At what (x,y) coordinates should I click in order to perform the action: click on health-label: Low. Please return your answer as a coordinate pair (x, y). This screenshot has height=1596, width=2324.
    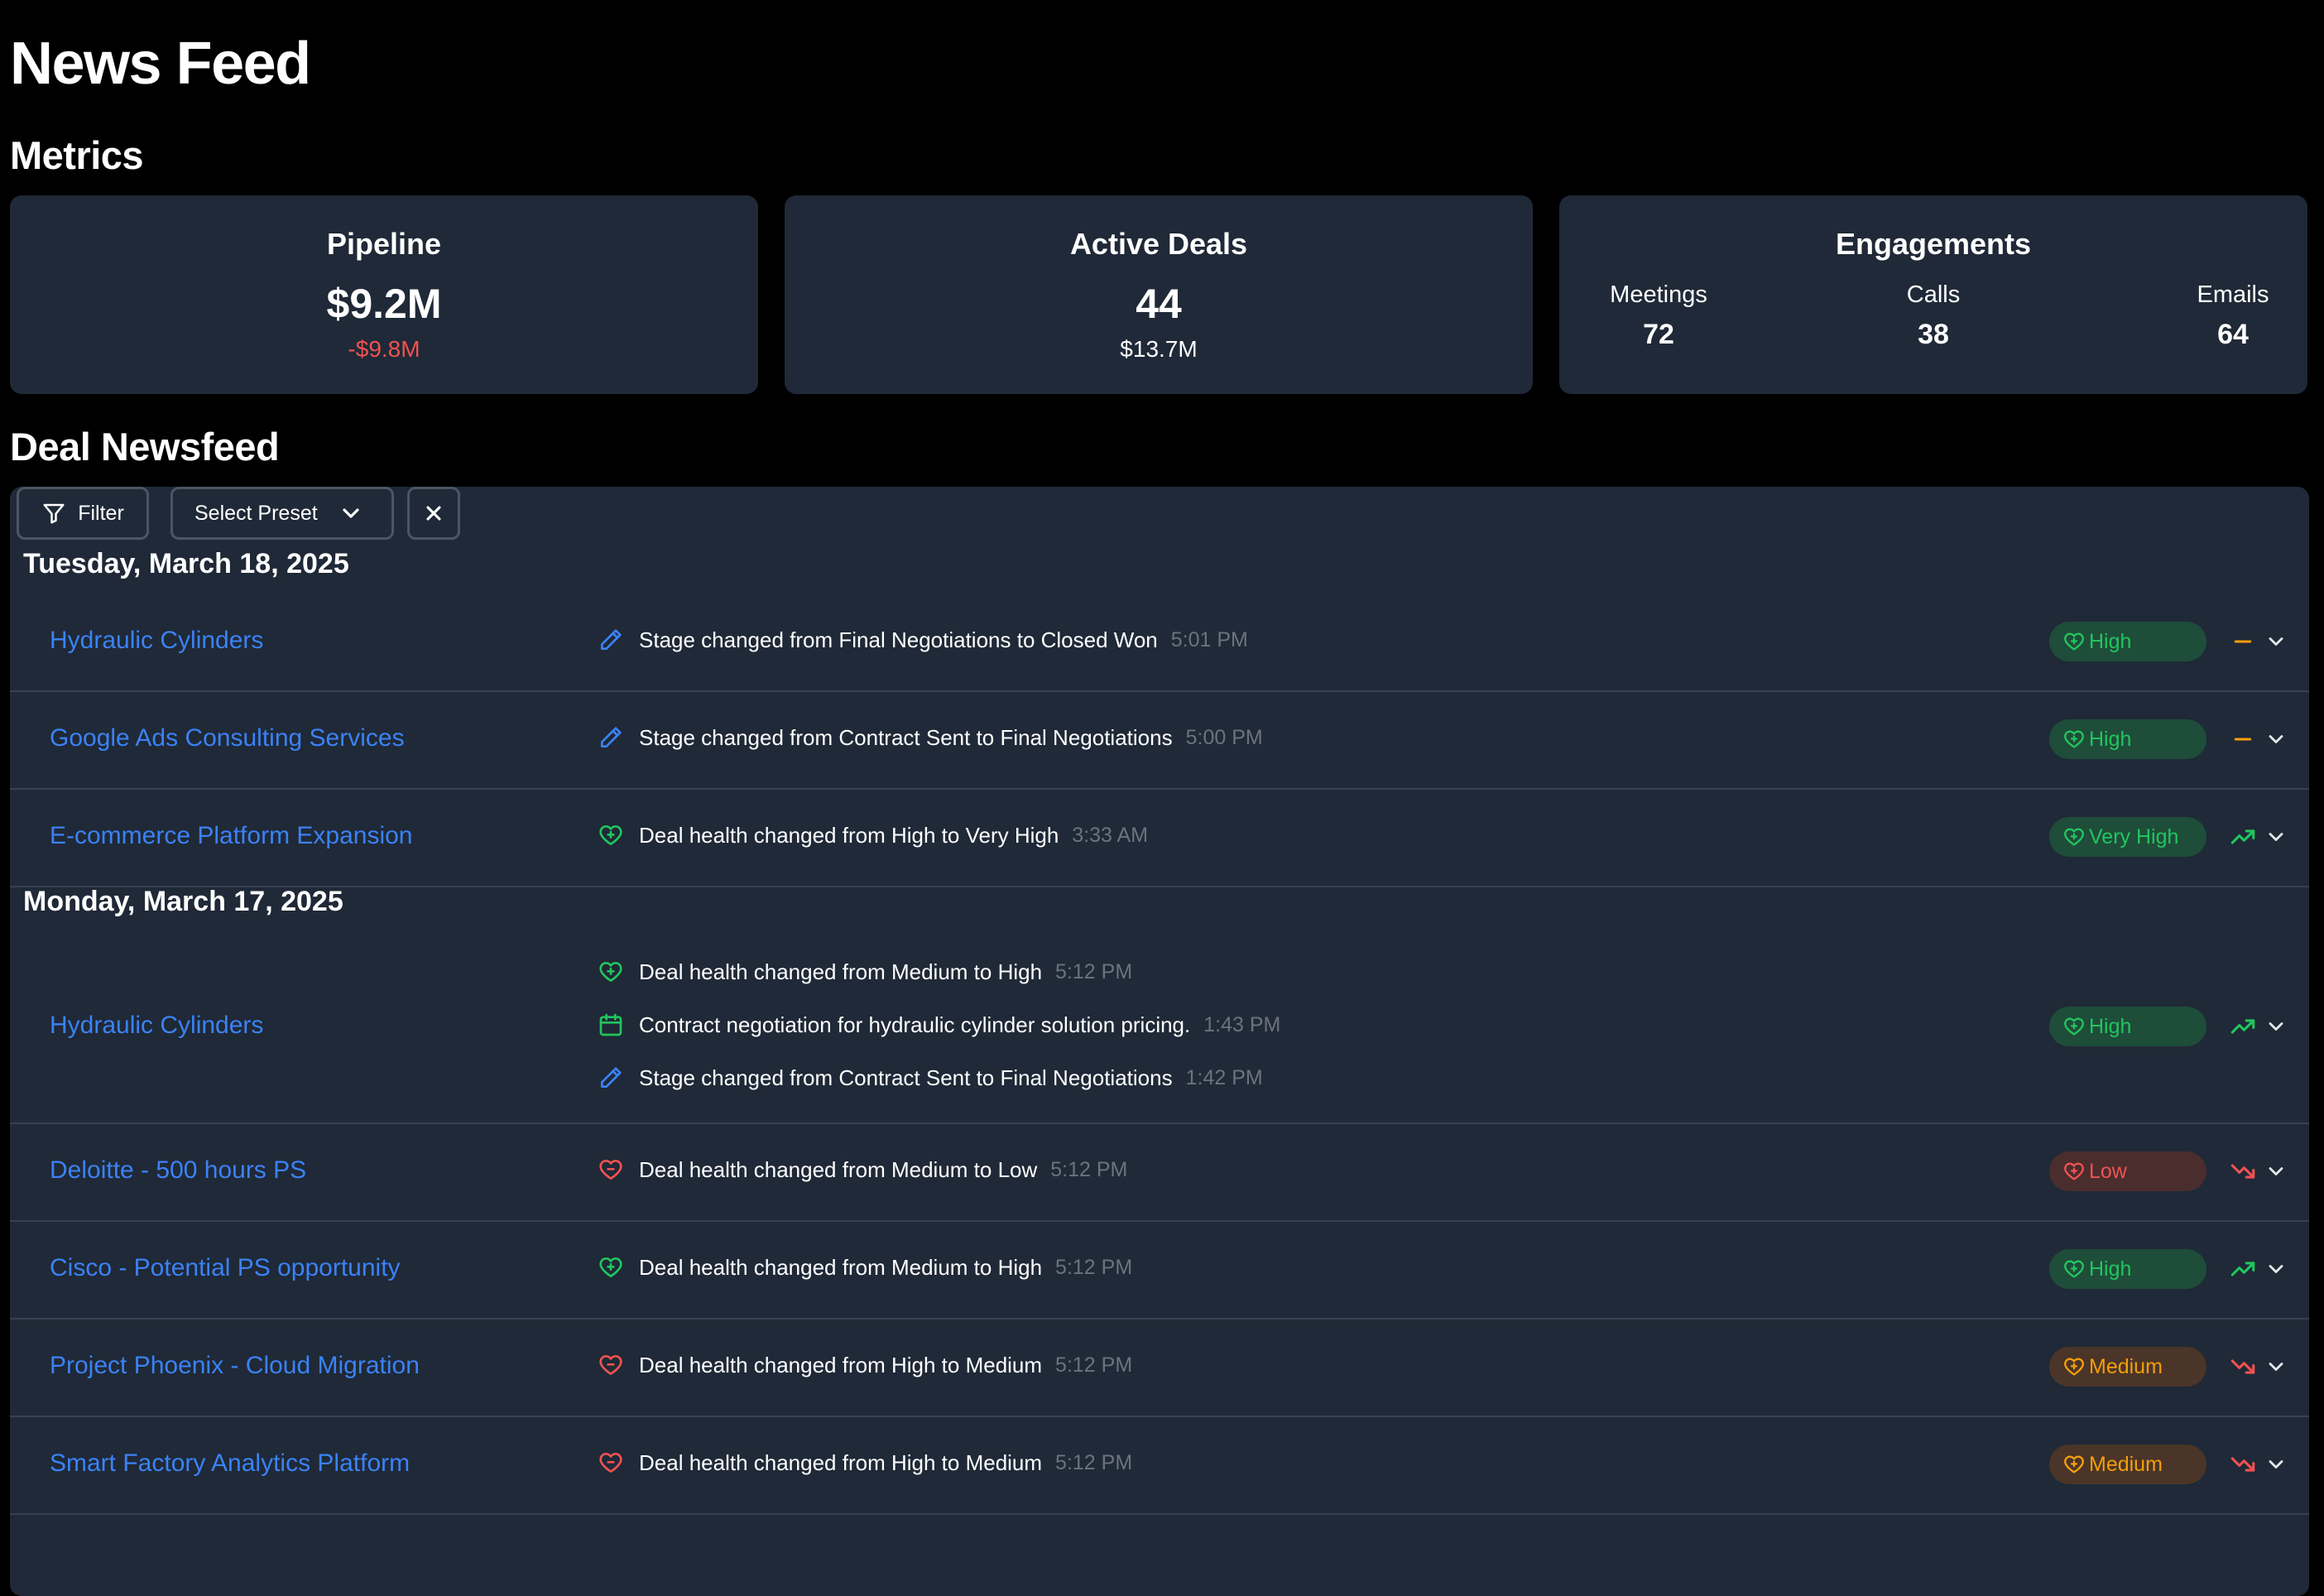
    Looking at the image, I should click on (2108, 1171).